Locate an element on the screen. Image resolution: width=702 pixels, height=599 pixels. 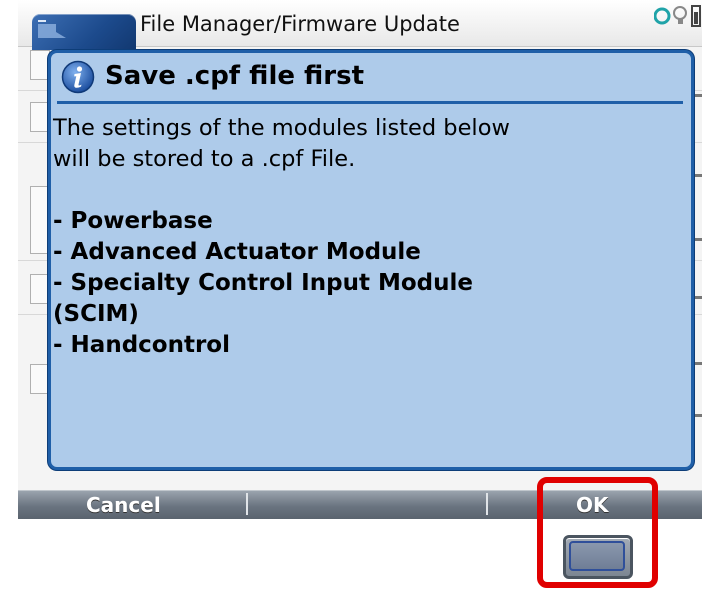
light-bulb-icon is located at coordinates (680, 13).